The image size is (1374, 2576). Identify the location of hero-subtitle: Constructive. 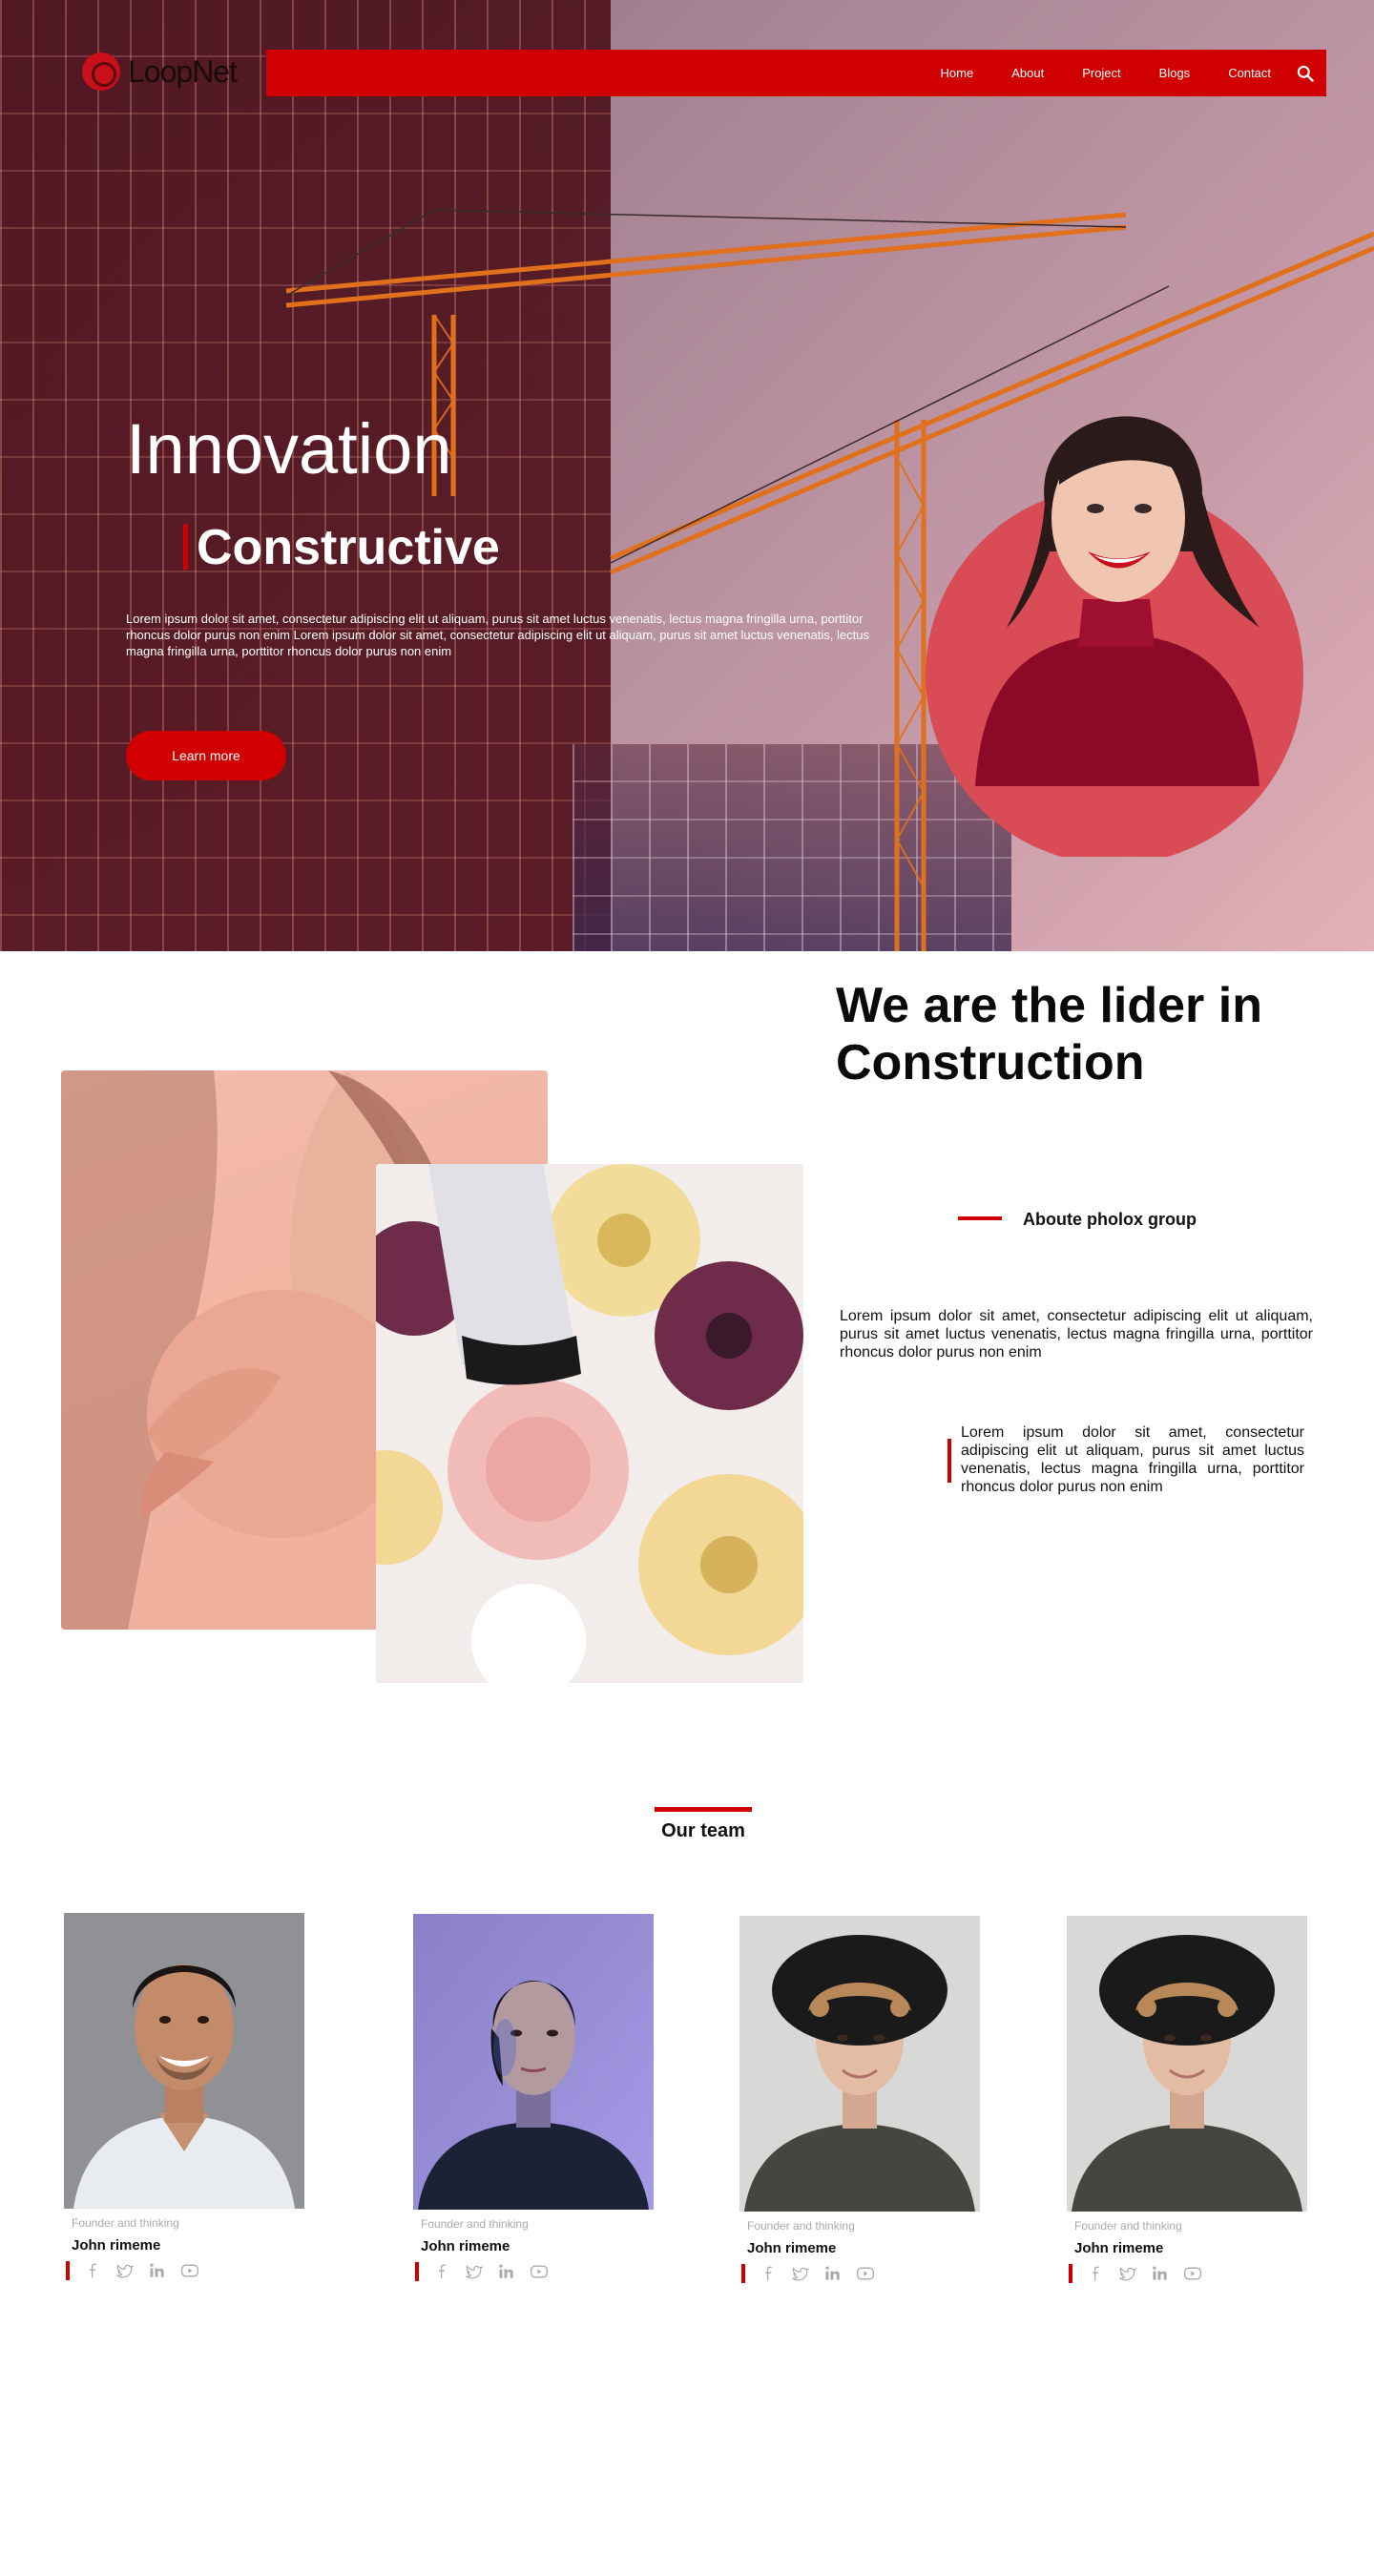
(349, 547).